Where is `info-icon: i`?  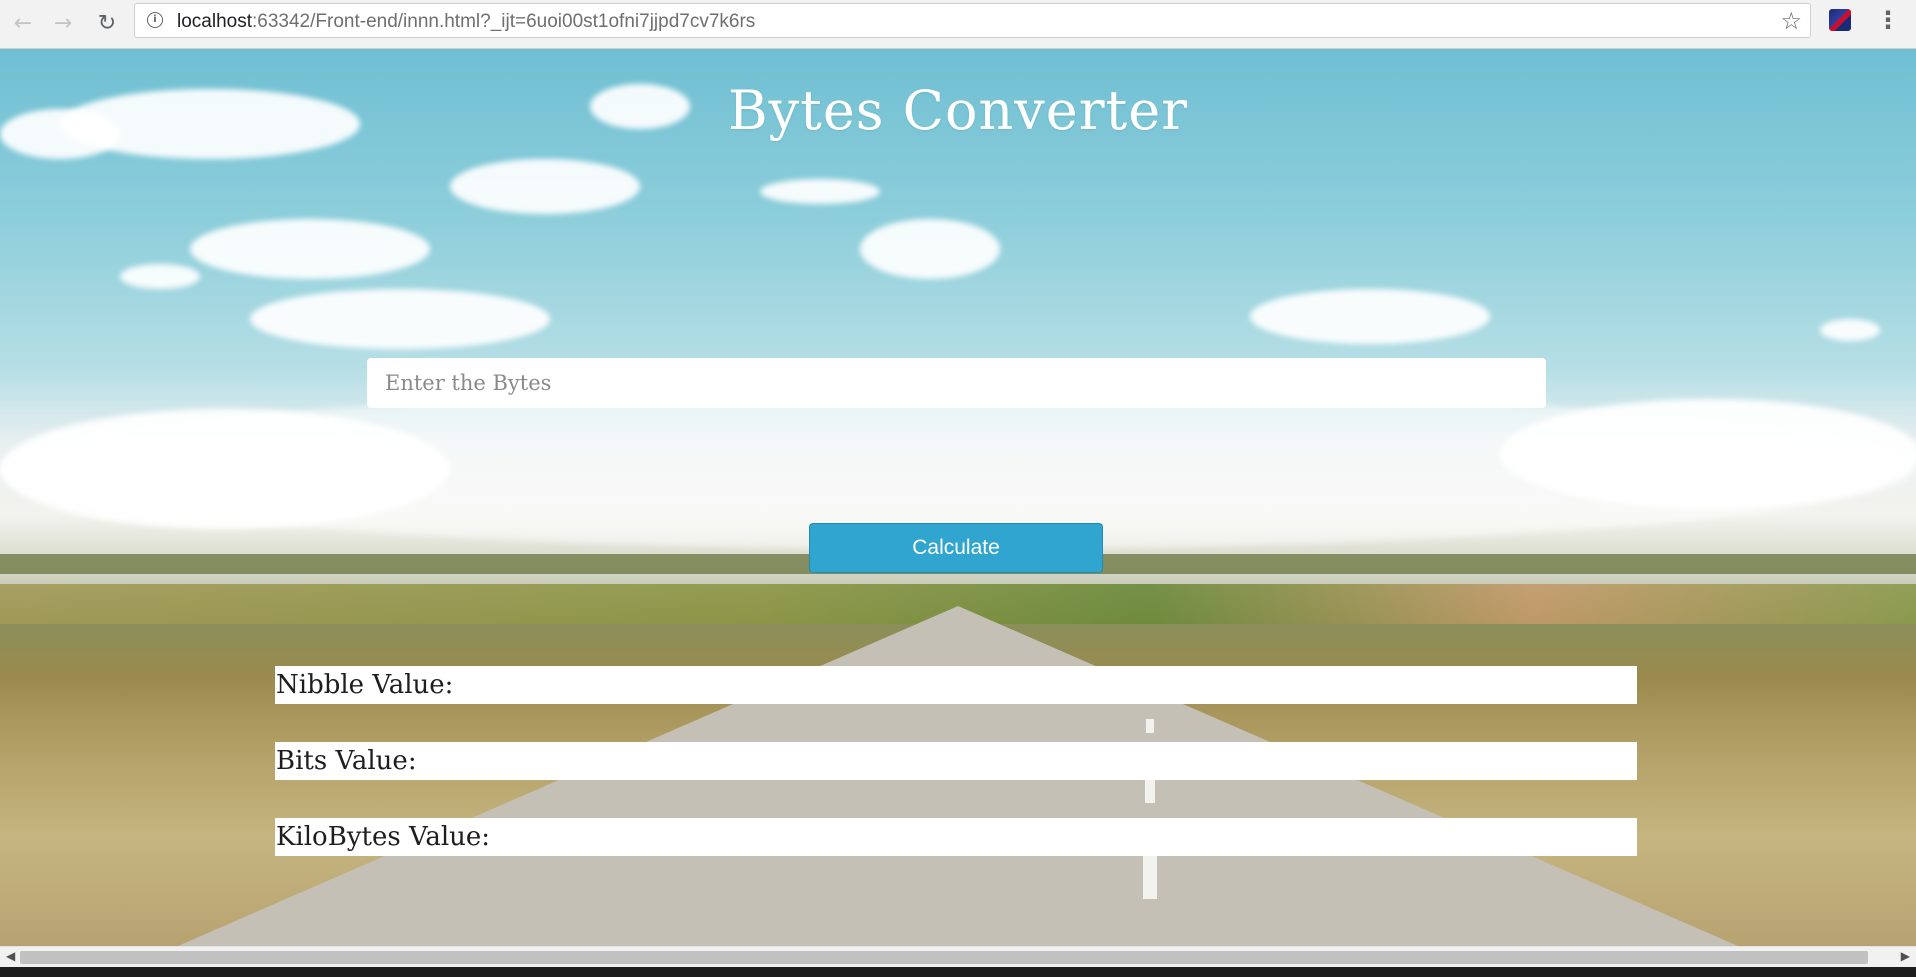 info-icon: i is located at coordinates (155, 20).